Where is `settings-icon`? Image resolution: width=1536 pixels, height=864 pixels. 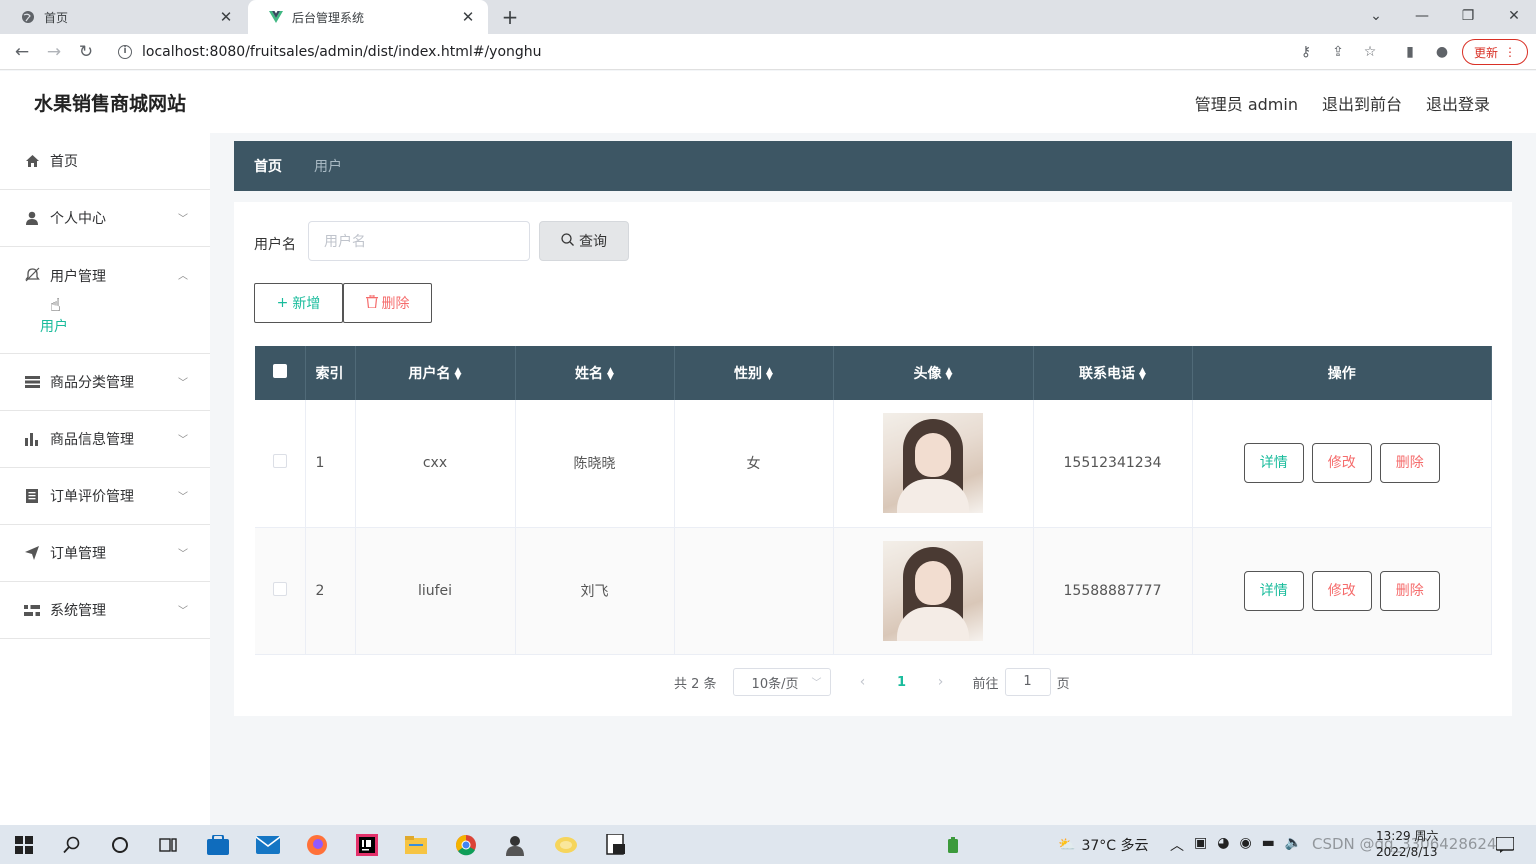
settings-icon is located at coordinates (32, 610).